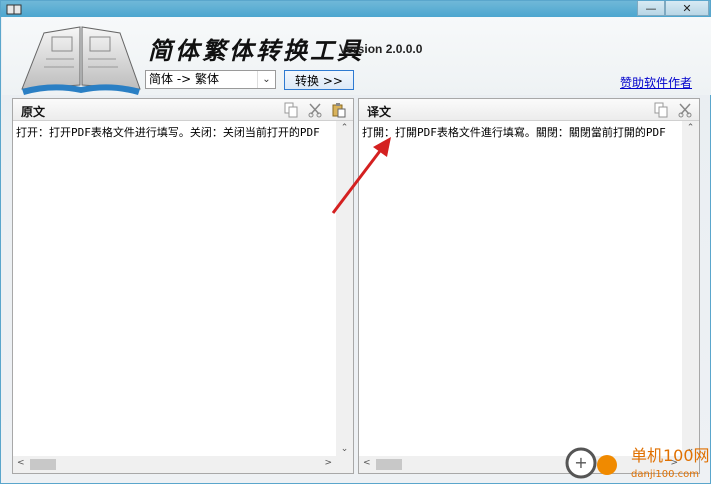  What do you see at coordinates (687, 8) in the screenshot?
I see `close-button: ✕` at bounding box center [687, 8].